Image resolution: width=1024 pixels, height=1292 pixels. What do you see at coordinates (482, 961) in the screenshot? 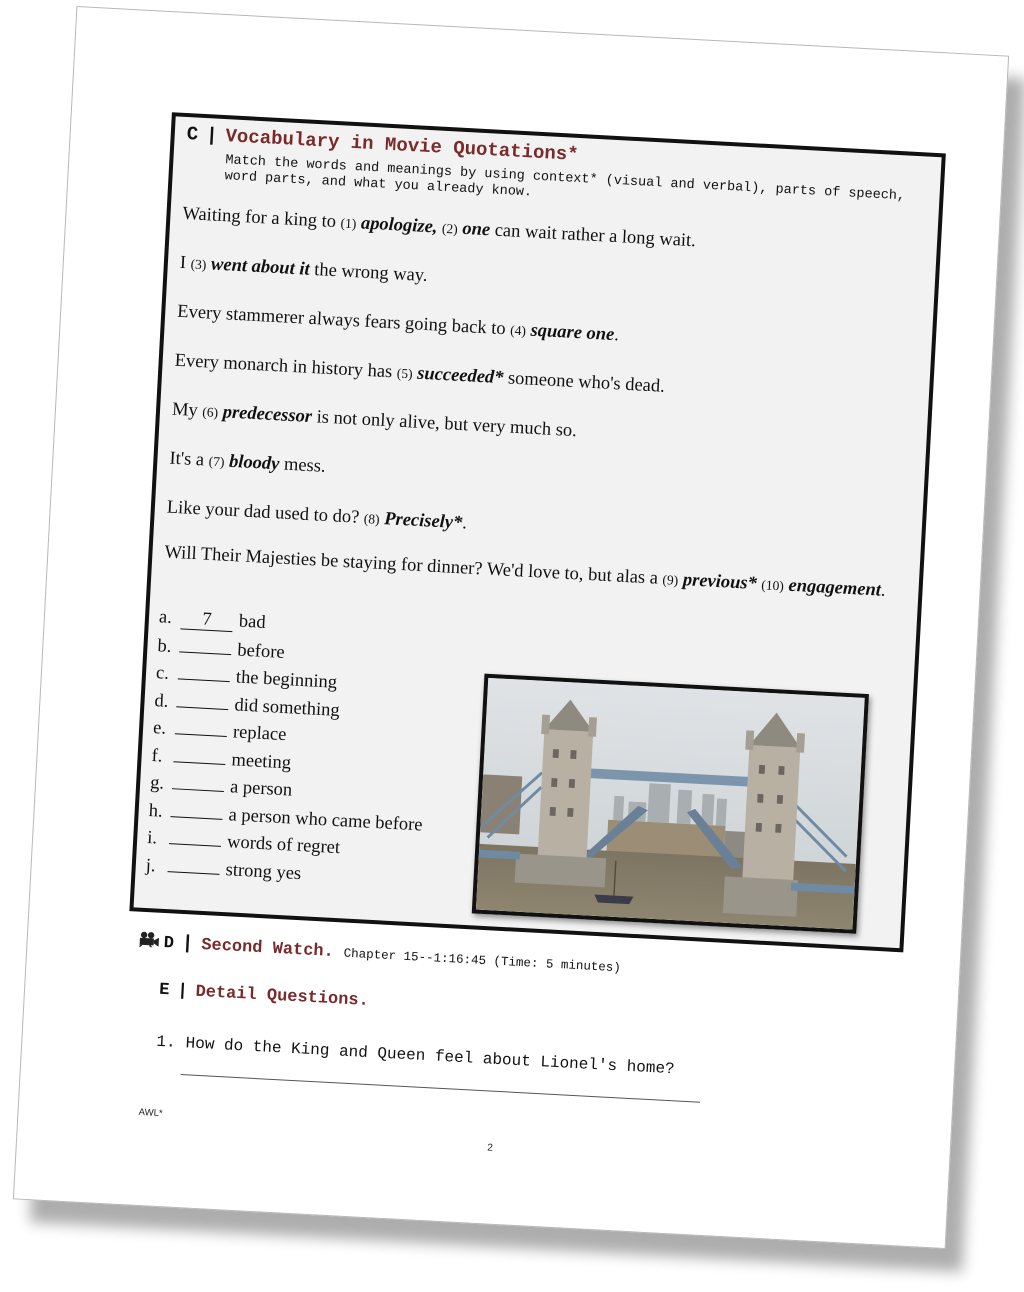
I see `chapter-timestamp: Chapter 15--1:16:45 (Time: 5 minutes)` at bounding box center [482, 961].